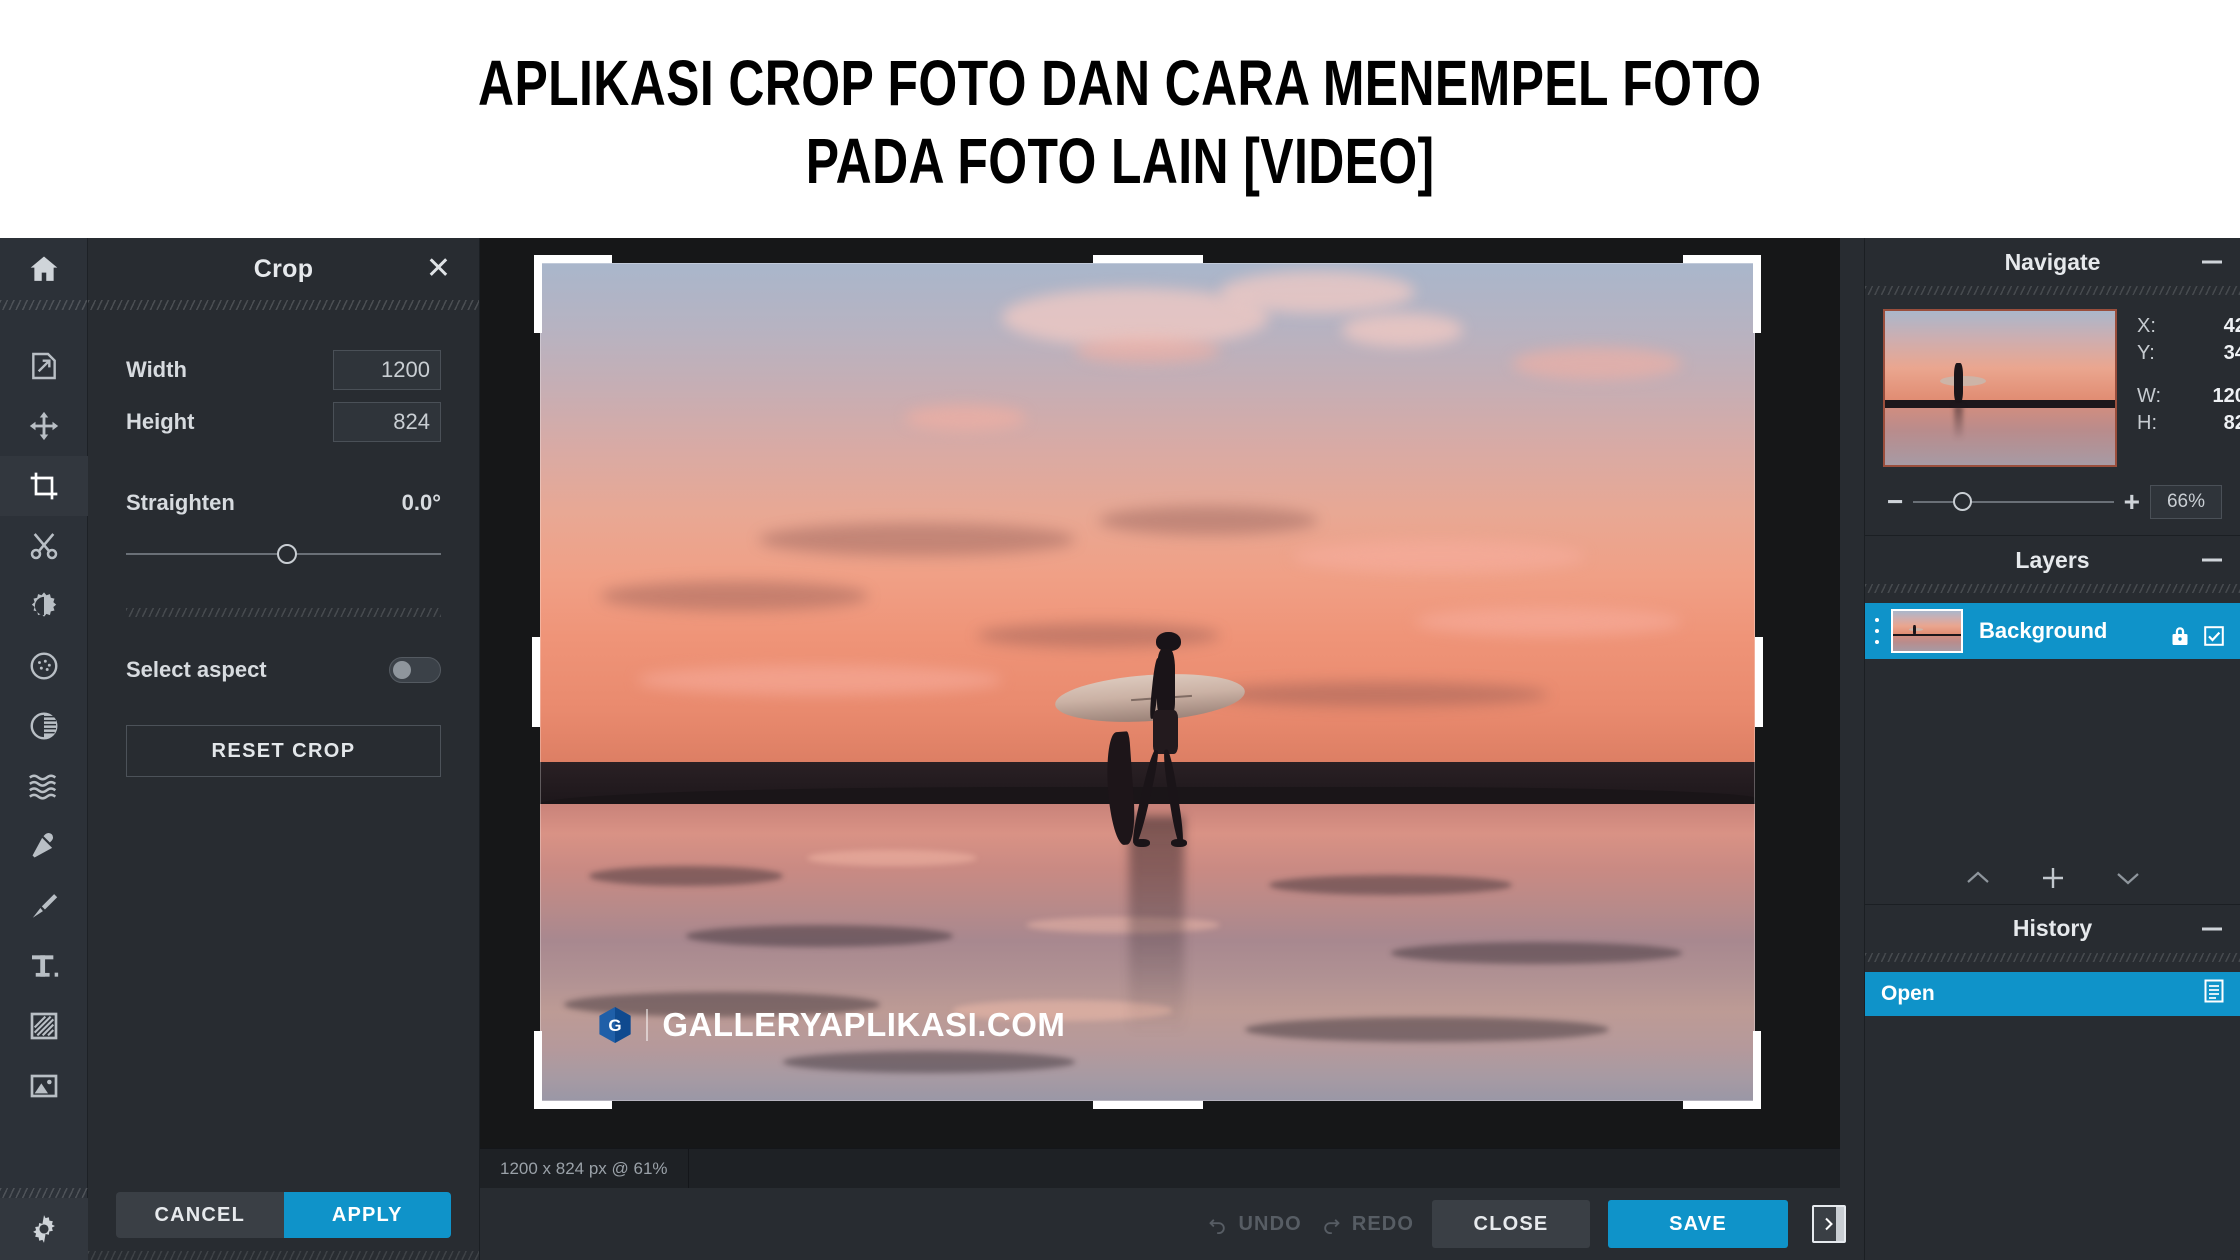  Describe the element at coordinates (44, 906) in the screenshot. I see `brush-icon` at that location.